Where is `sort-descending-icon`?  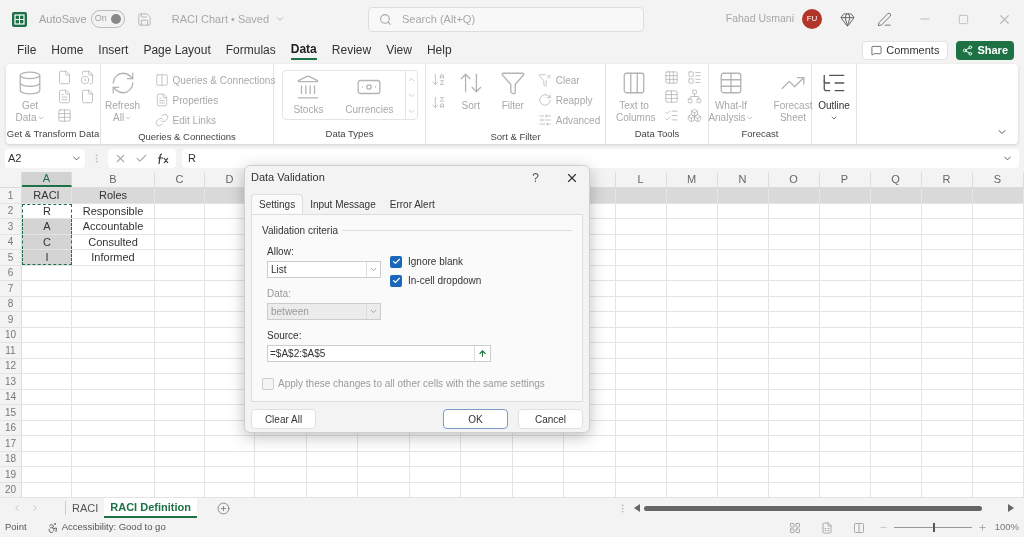
sort-descending-icon is located at coordinates (438, 102).